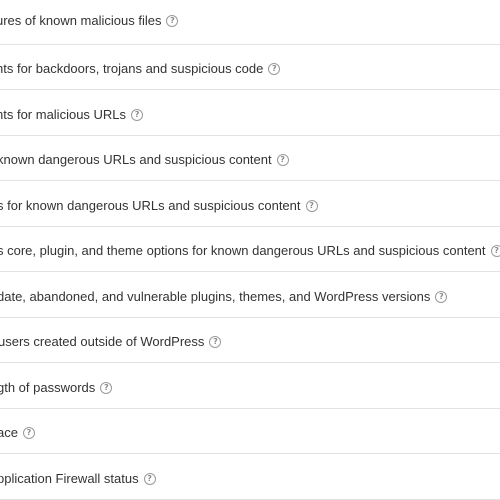  Describe the element at coordinates (63, 115) in the screenshot. I see `scan-check-label: nts for malicious URLs` at that location.